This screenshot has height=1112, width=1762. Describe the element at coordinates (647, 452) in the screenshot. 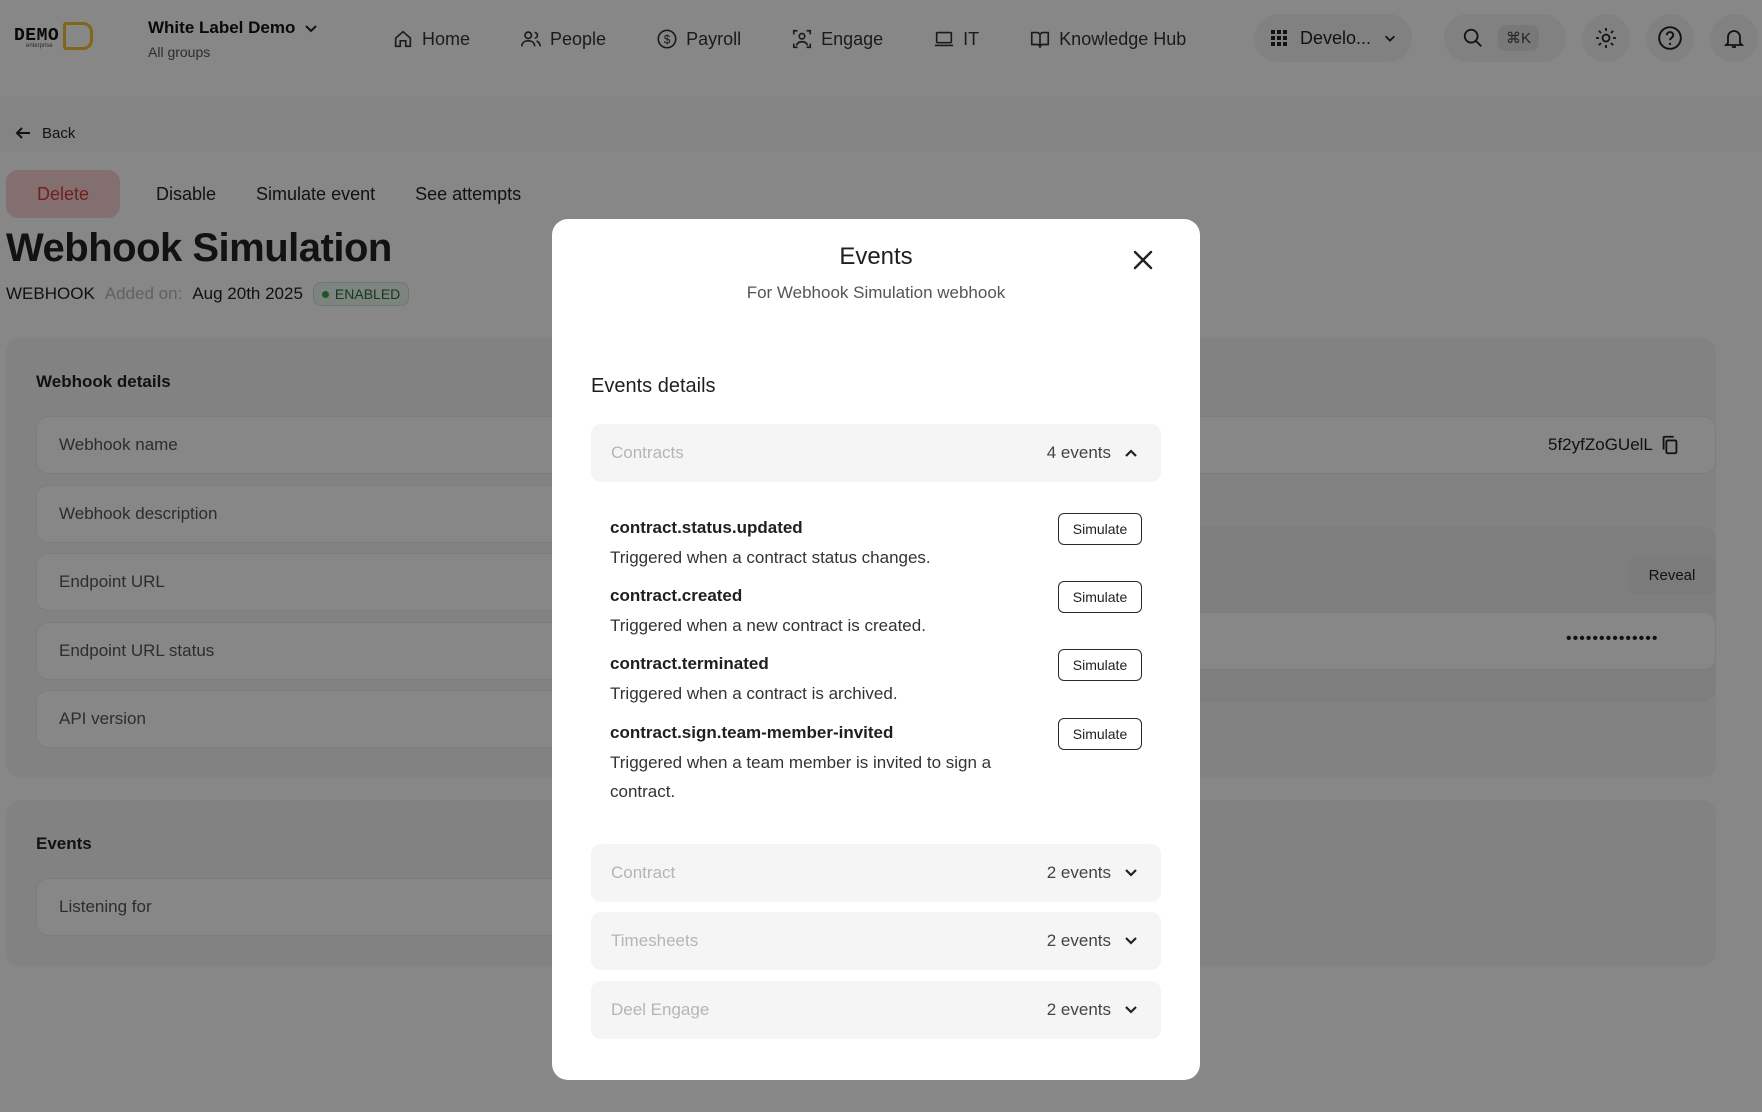

I see `accordion-title: Contracts` at that location.